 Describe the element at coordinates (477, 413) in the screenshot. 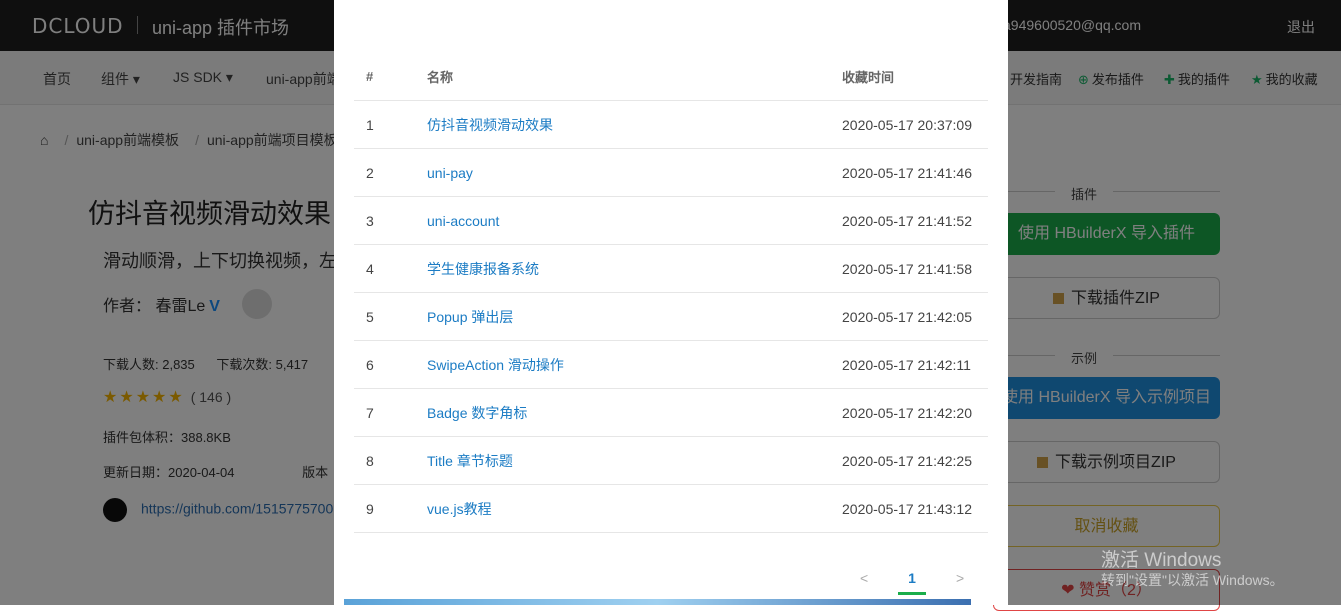

I see `plugin-link: Badge 数字角标` at that location.